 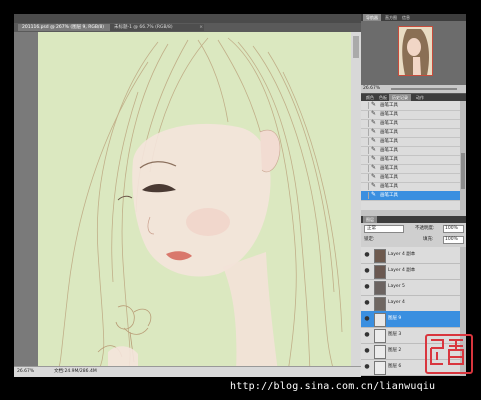 What do you see at coordinates (395, 334) in the screenshot?
I see `layer-name: 图层 3` at bounding box center [395, 334].